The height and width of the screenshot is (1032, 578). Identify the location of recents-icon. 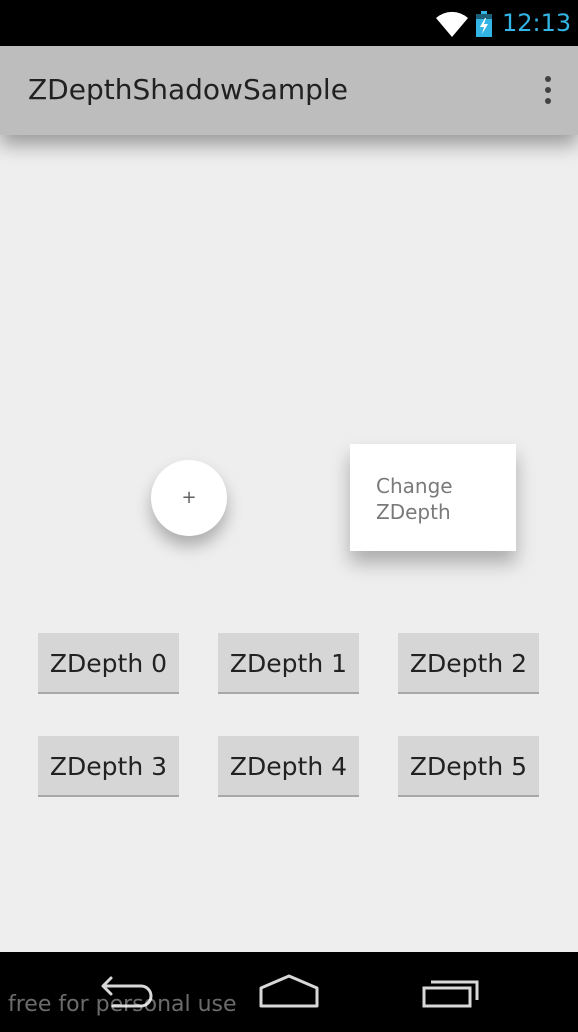
(450, 994).